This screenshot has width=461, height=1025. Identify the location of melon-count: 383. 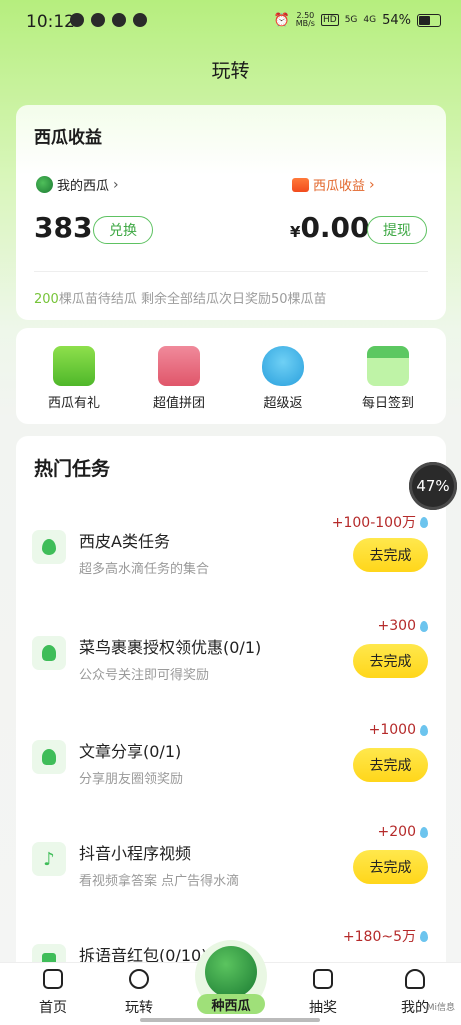
(63, 227).